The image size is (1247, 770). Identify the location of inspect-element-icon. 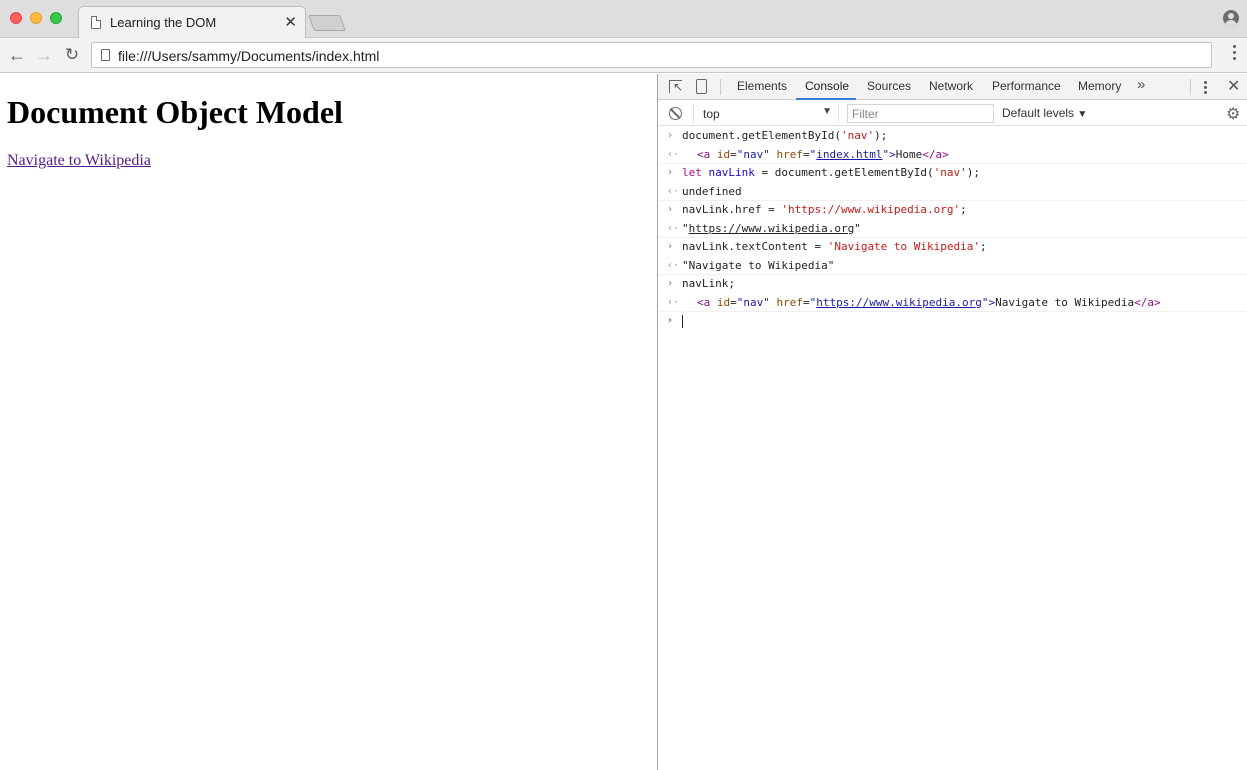
(676, 87).